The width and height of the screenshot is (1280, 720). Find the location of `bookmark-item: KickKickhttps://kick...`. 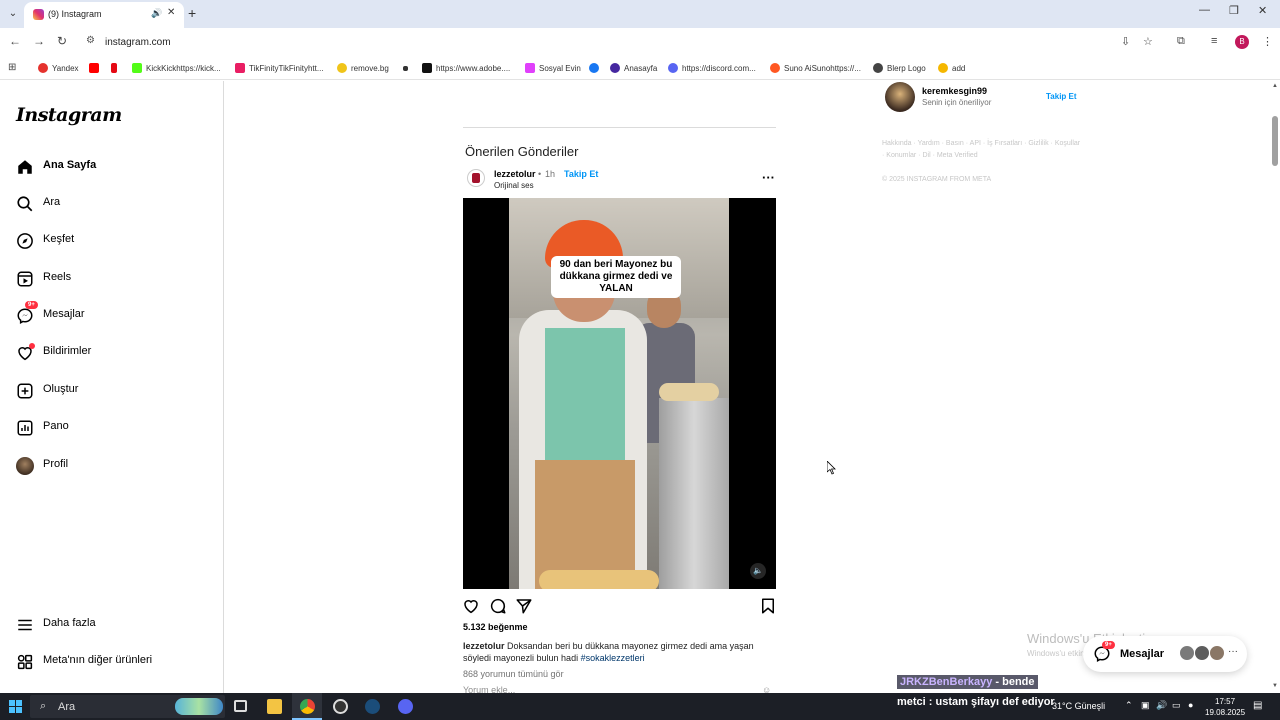

bookmark-item: KickKickhttps://kick... is located at coordinates (176, 68).